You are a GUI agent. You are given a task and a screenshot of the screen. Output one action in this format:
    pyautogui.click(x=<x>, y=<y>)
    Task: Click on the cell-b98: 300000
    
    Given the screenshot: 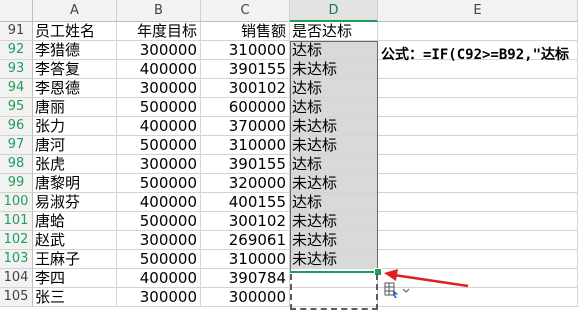 What is the action you would take?
    pyautogui.click(x=159, y=164)
    